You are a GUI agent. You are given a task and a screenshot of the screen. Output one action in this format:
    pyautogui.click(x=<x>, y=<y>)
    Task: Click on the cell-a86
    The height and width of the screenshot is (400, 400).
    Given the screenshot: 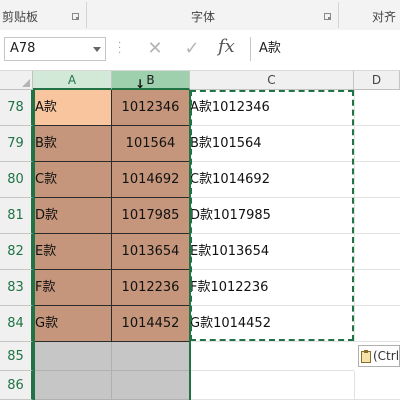 What is the action you would take?
    pyautogui.click(x=72, y=385)
    